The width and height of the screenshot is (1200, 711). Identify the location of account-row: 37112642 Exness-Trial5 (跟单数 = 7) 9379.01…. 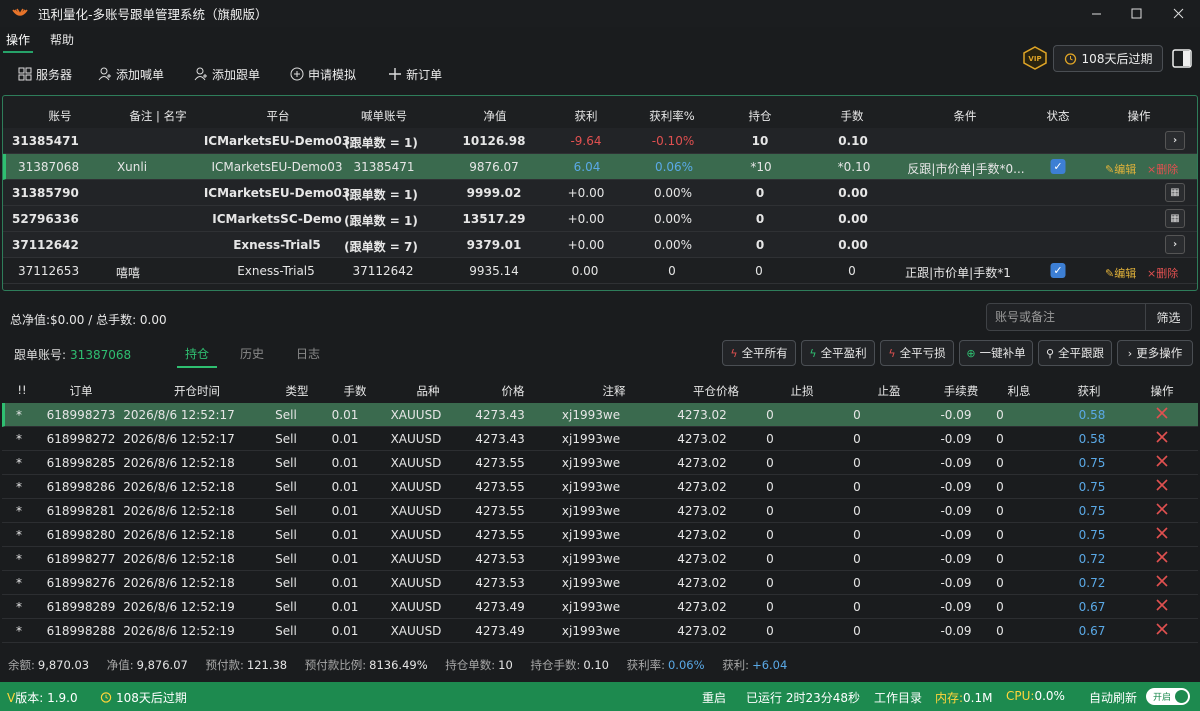
(600, 245).